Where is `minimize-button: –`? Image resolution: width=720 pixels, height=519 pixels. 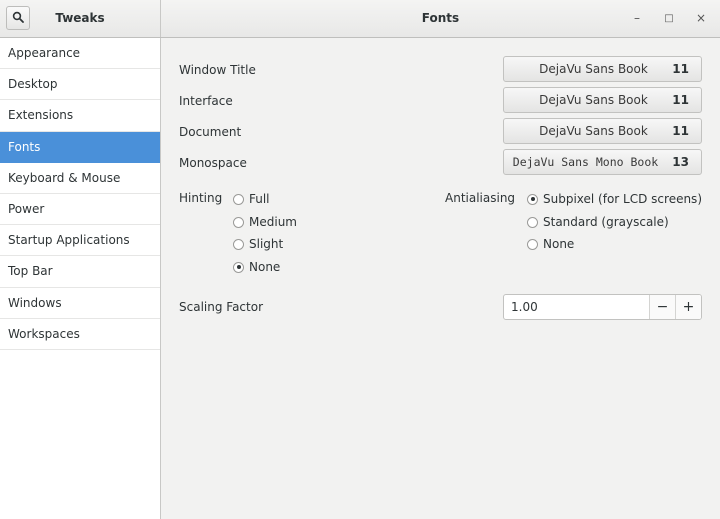 minimize-button: – is located at coordinates (637, 18).